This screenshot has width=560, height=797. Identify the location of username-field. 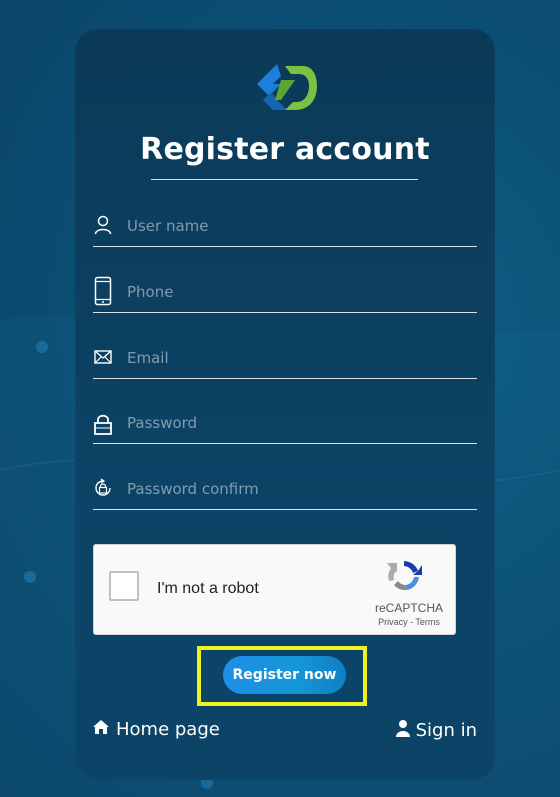
(285, 226).